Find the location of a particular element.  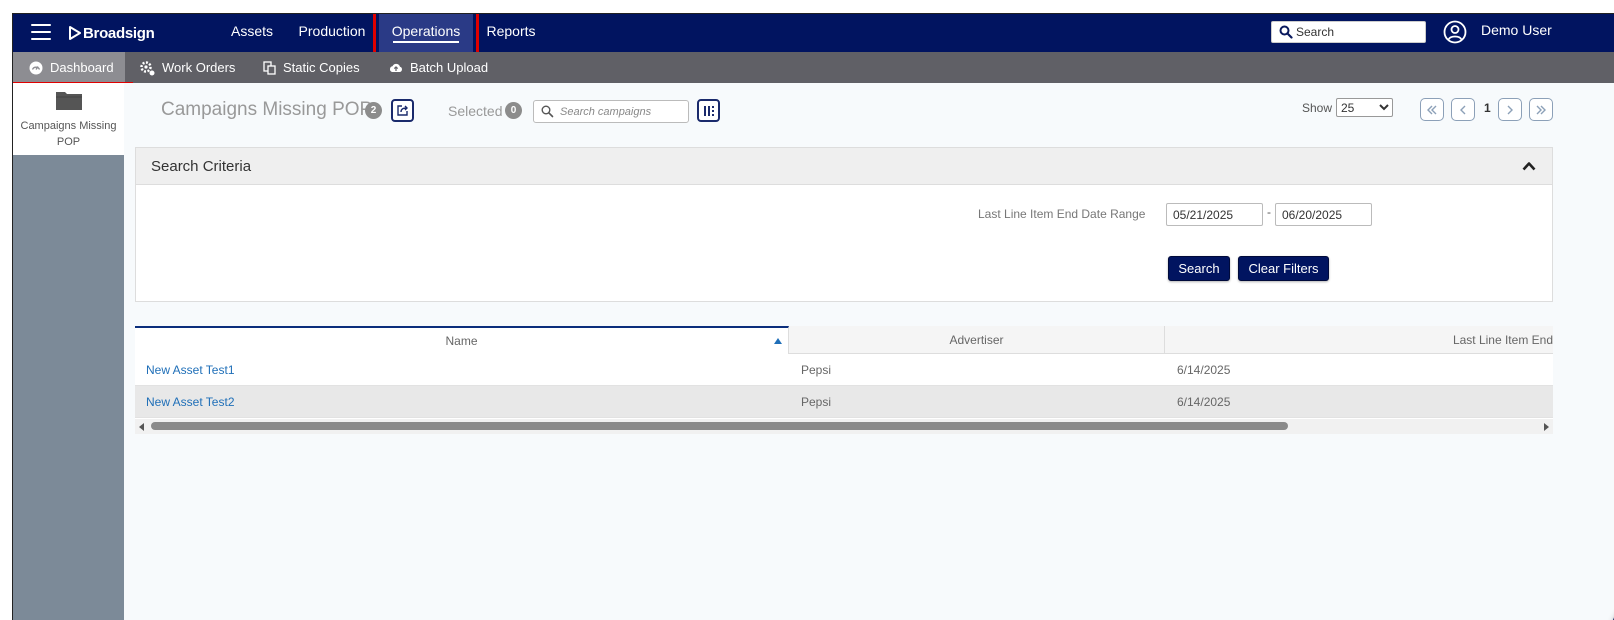

chevron-right-icon is located at coordinates (1510, 109).